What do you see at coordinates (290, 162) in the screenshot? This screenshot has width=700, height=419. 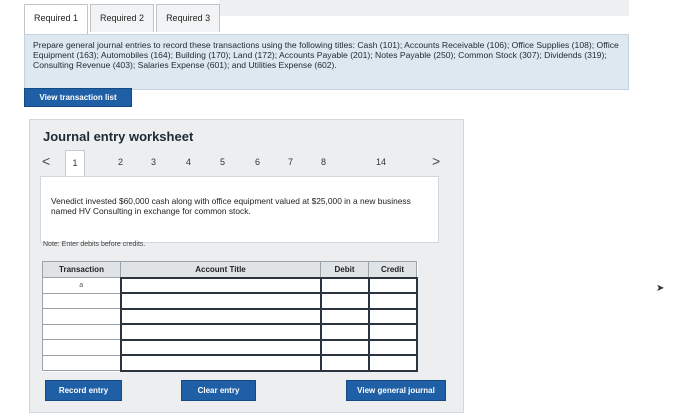 I see `page-7: 7` at bounding box center [290, 162].